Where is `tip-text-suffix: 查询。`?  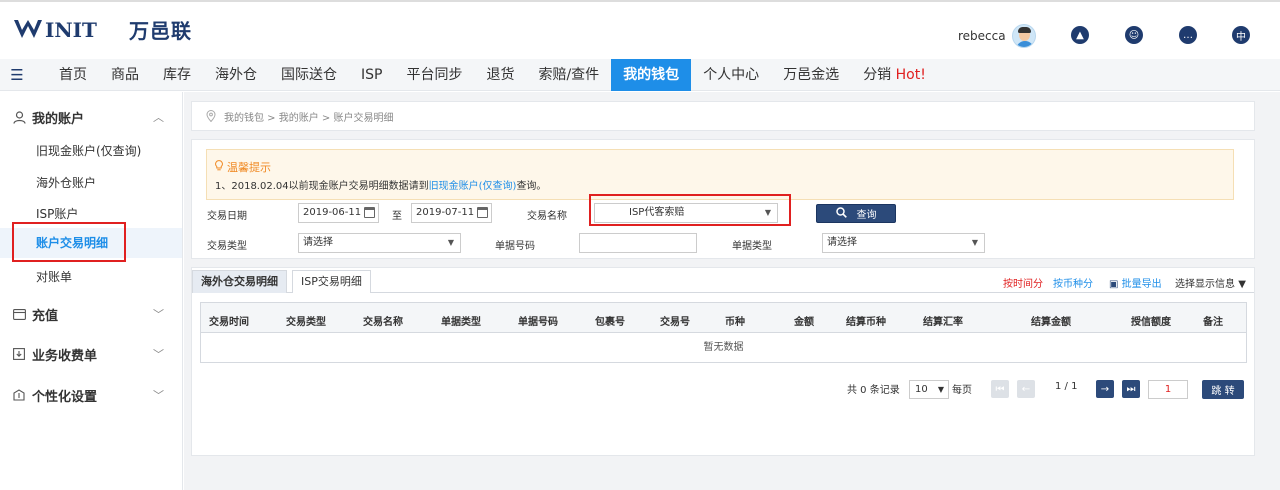 tip-text-suffix: 查询。 is located at coordinates (531, 186).